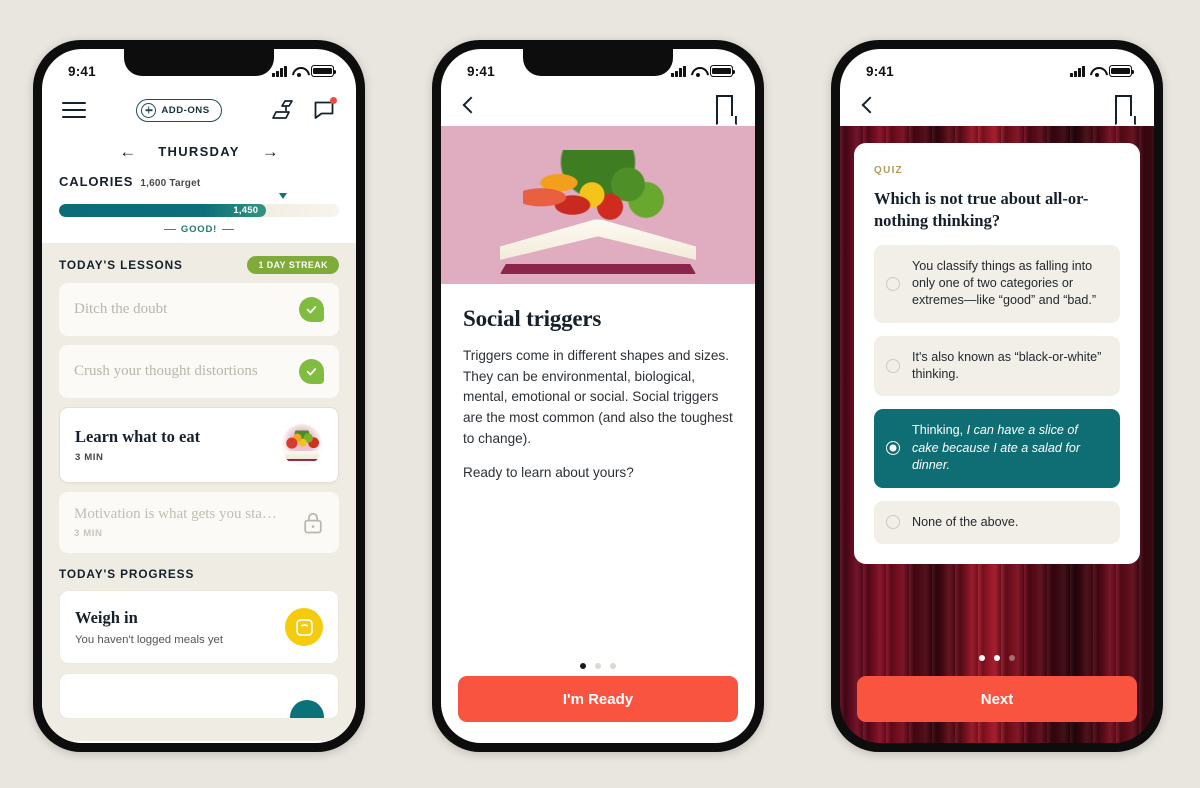 The image size is (1200, 788). What do you see at coordinates (293, 265) in the screenshot?
I see `streak-badge: 1 DAY STREAK` at bounding box center [293, 265].